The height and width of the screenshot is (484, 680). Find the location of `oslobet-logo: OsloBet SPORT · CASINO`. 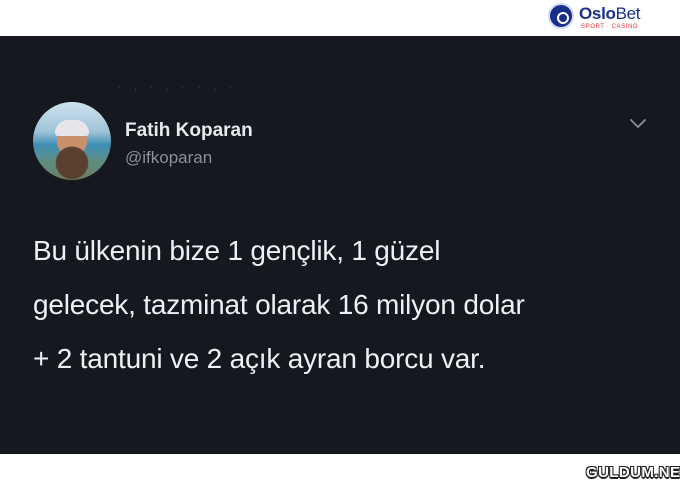

oslobet-logo: OsloBet SPORT · CASINO is located at coordinates (612, 18).